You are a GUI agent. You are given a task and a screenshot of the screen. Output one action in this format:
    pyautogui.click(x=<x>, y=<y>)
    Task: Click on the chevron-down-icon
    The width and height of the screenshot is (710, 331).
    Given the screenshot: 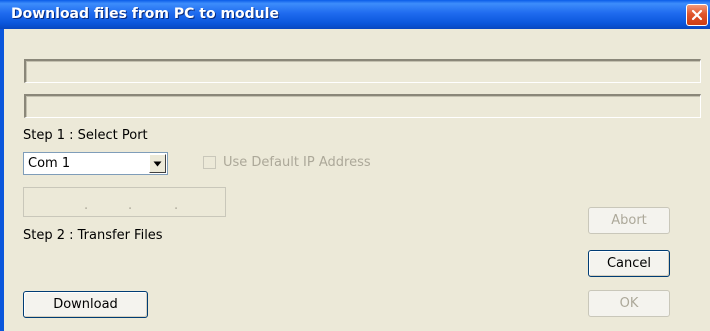 What is the action you would take?
    pyautogui.click(x=157, y=163)
    